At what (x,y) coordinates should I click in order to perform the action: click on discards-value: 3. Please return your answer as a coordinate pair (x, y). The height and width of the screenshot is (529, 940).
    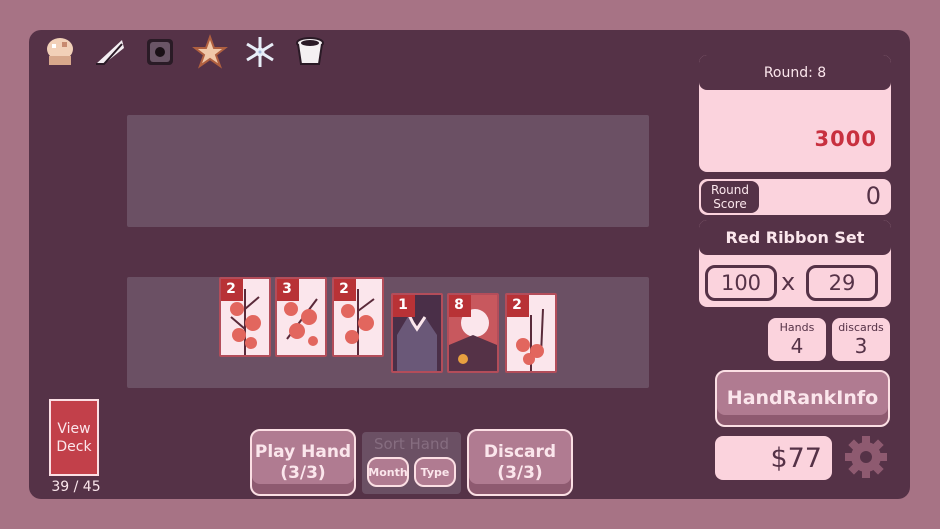
    Looking at the image, I should click on (861, 346).